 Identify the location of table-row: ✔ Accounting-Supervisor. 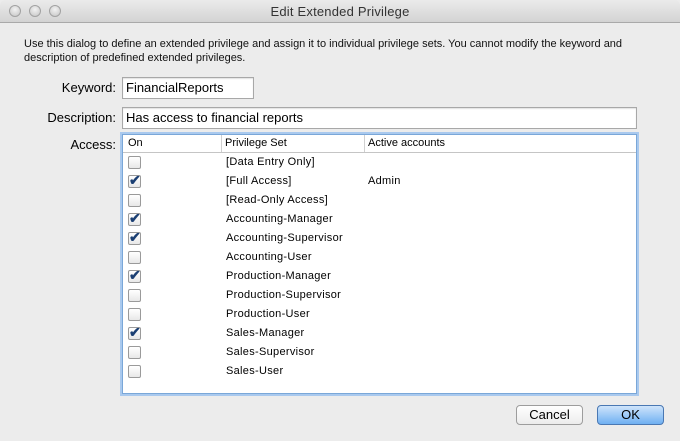
(379, 238).